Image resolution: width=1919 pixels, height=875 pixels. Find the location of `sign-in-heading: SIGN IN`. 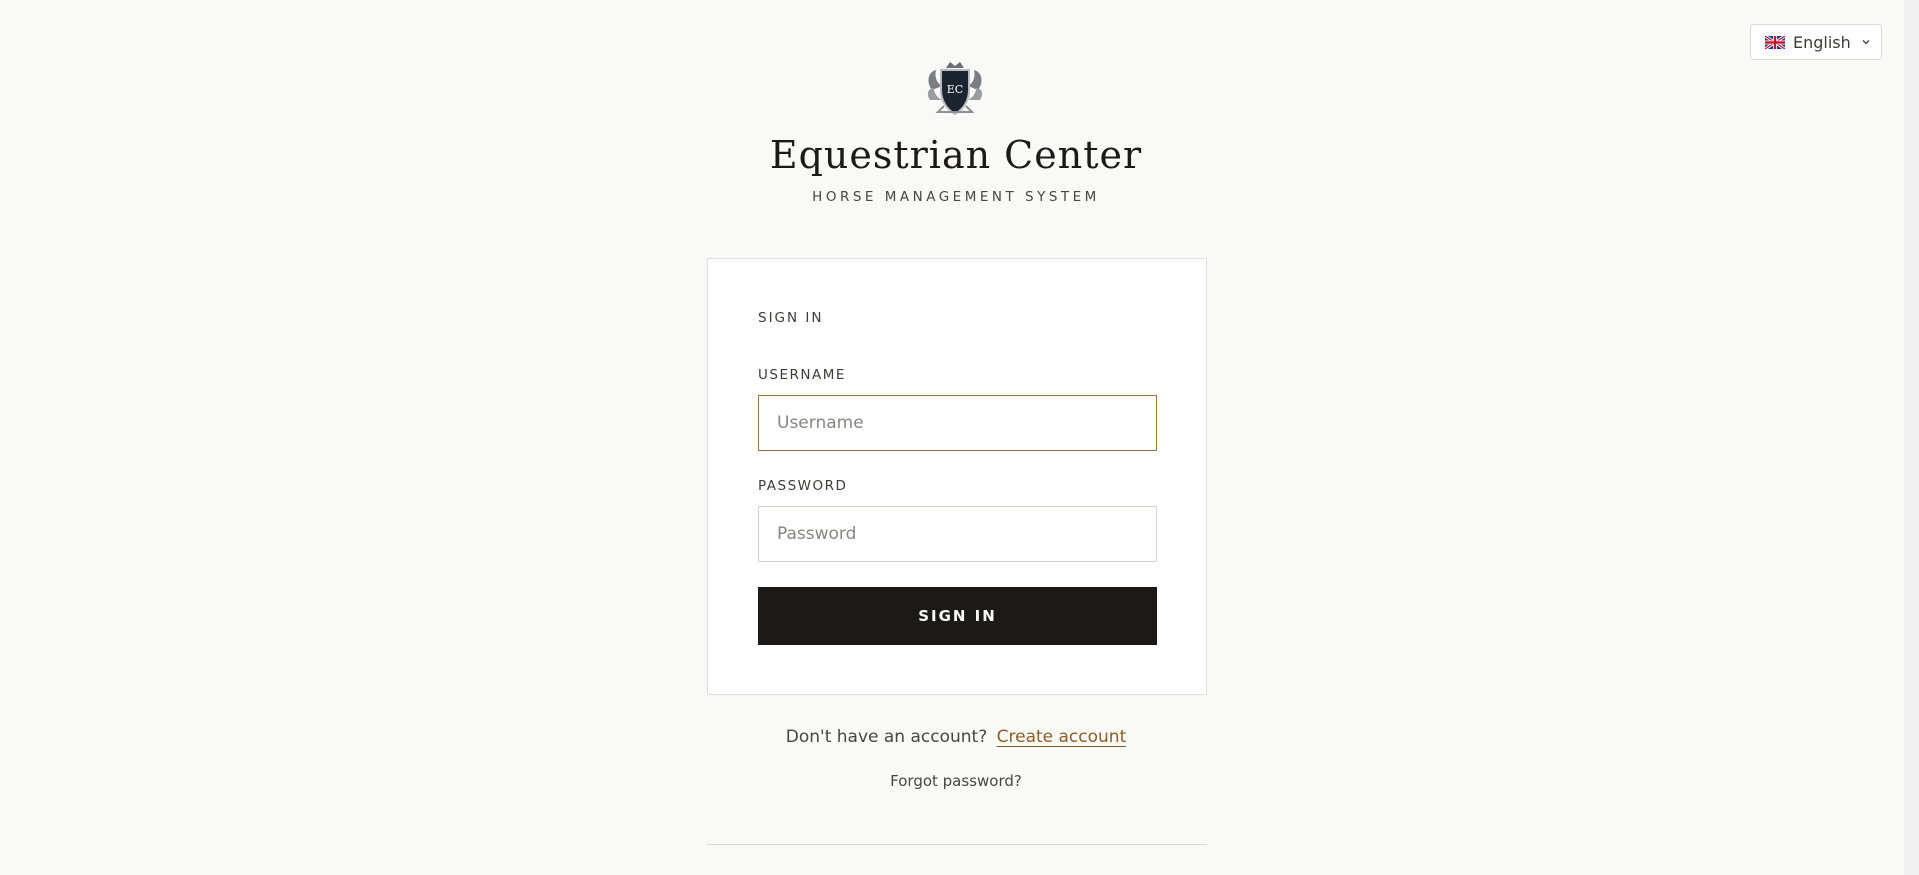

sign-in-heading: SIGN IN is located at coordinates (791, 318).